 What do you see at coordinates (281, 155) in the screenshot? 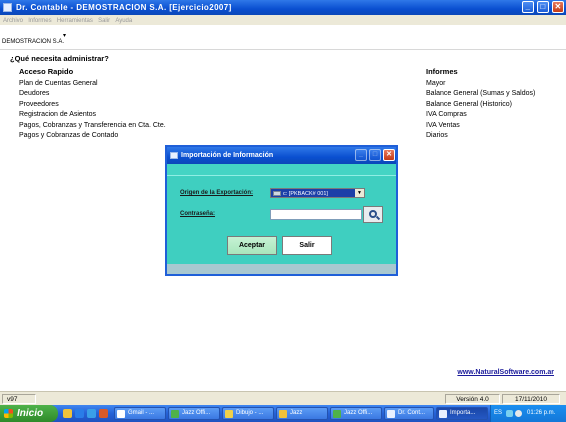
I see `dialog-title-bar: Importación de Información _ □ ✕` at bounding box center [281, 155].